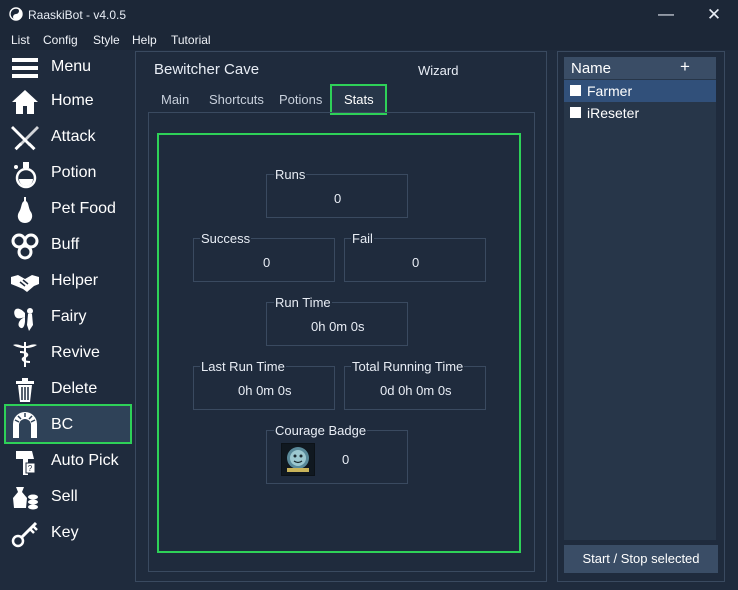 The image size is (738, 590). What do you see at coordinates (640, 68) in the screenshot?
I see `account-list-header: Name +` at bounding box center [640, 68].